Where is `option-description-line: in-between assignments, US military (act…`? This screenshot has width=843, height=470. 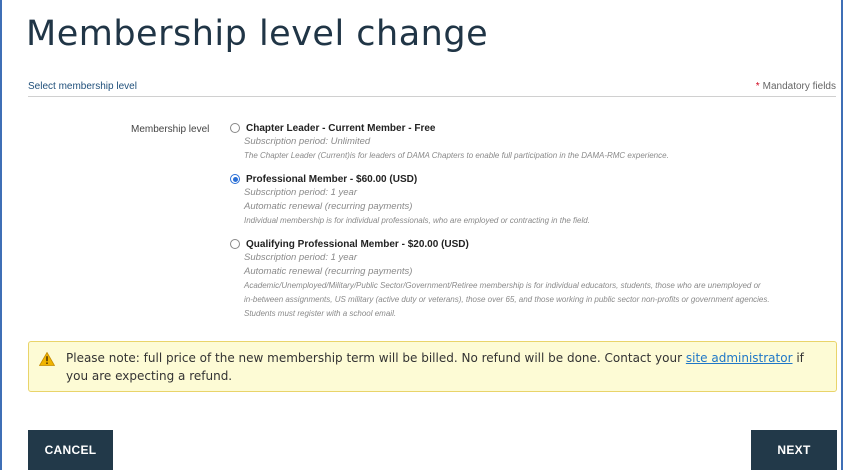
option-description-line: in-between assignments, US military (act… is located at coordinates (507, 299).